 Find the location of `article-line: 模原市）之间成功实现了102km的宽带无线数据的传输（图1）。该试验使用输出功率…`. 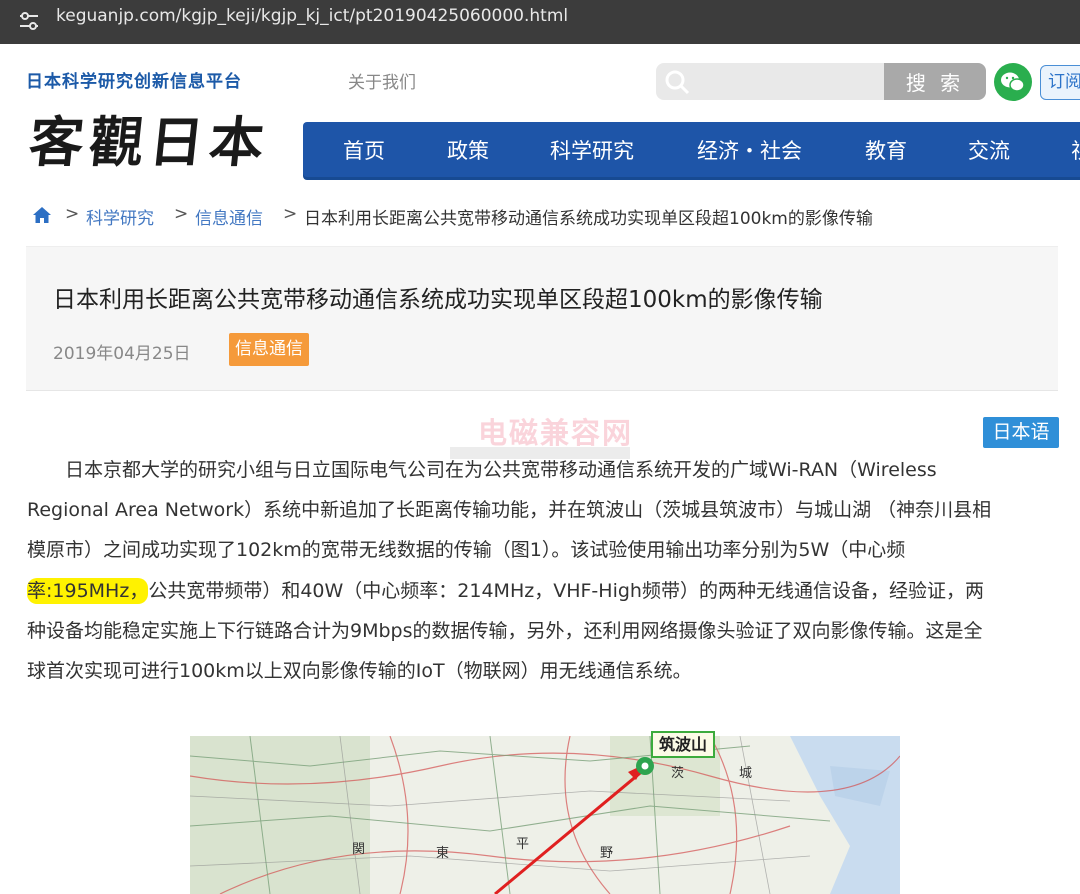

article-line: 模原市）之间成功实现了102km的宽带无线数据的传输（图1）。该试验使用输出功率… is located at coordinates (466, 550).